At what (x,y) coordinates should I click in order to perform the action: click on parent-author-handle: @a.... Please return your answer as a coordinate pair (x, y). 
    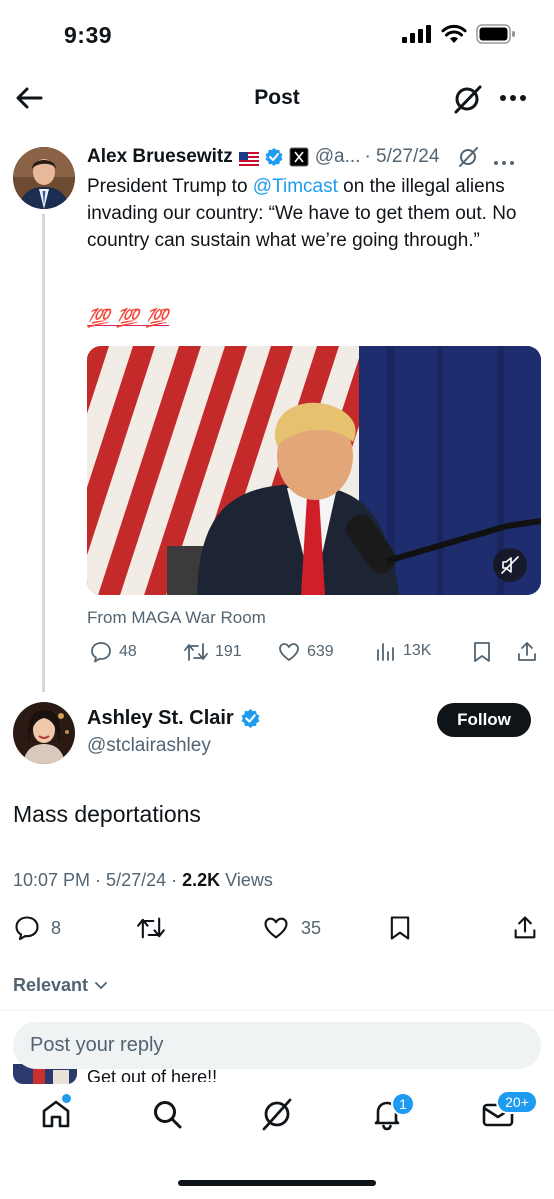
    Looking at the image, I should click on (338, 157).